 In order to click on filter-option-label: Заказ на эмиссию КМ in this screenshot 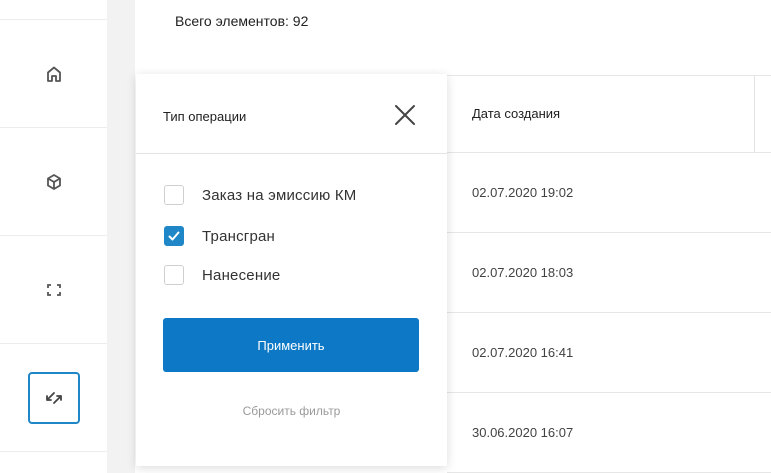, I will do `click(279, 195)`.